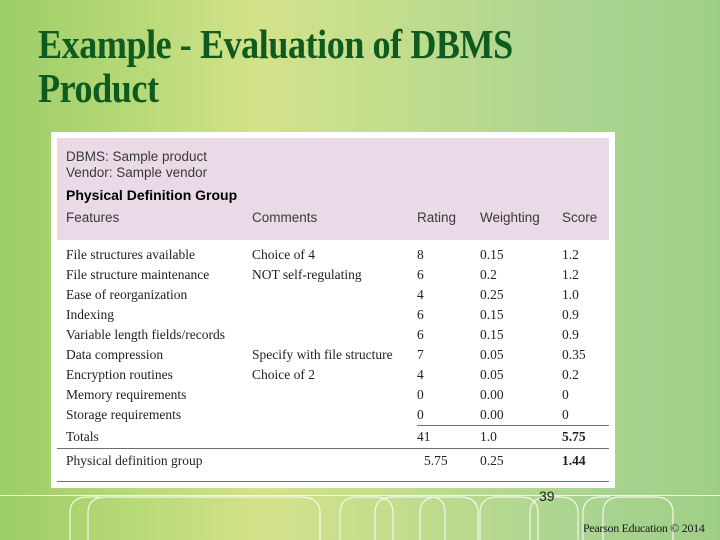 This screenshot has height=540, width=720. I want to click on group-summary-label: Physical definition group, so click(134, 460).